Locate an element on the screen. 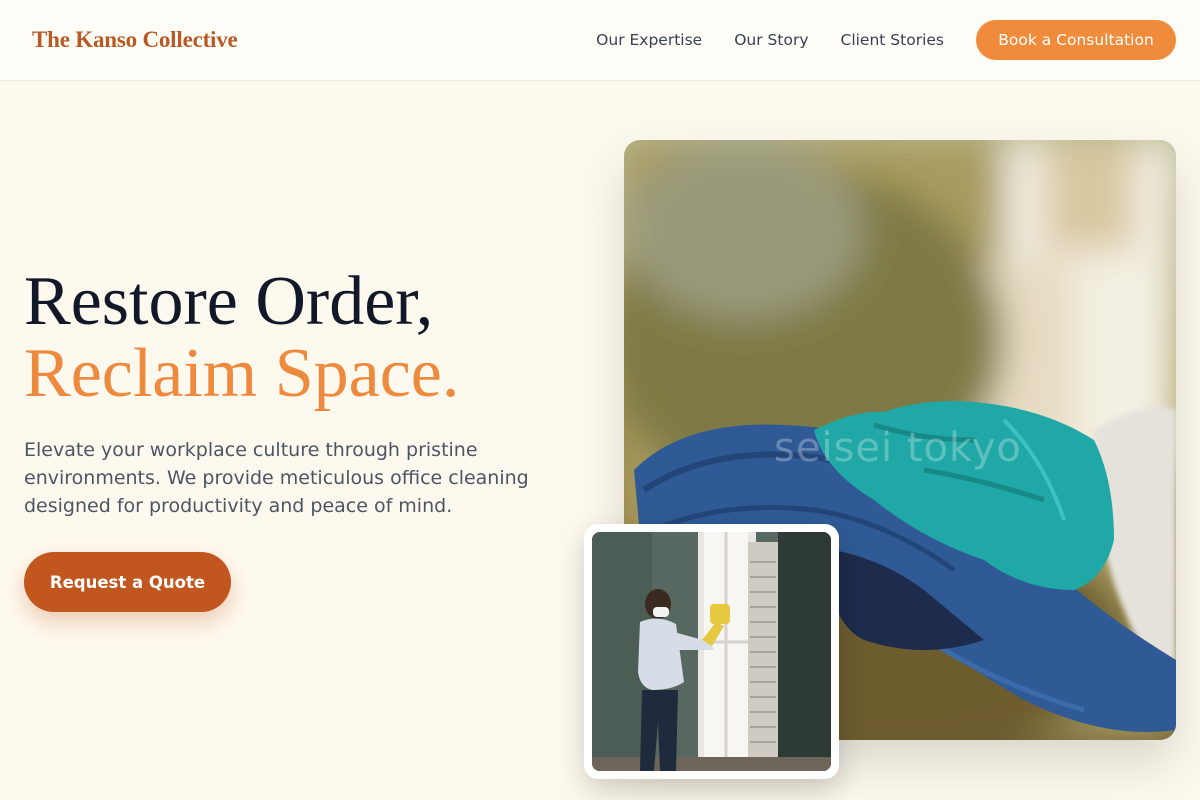 The height and width of the screenshot is (800, 1200). book-consultation-button: Book a Consultation is located at coordinates (1076, 40).